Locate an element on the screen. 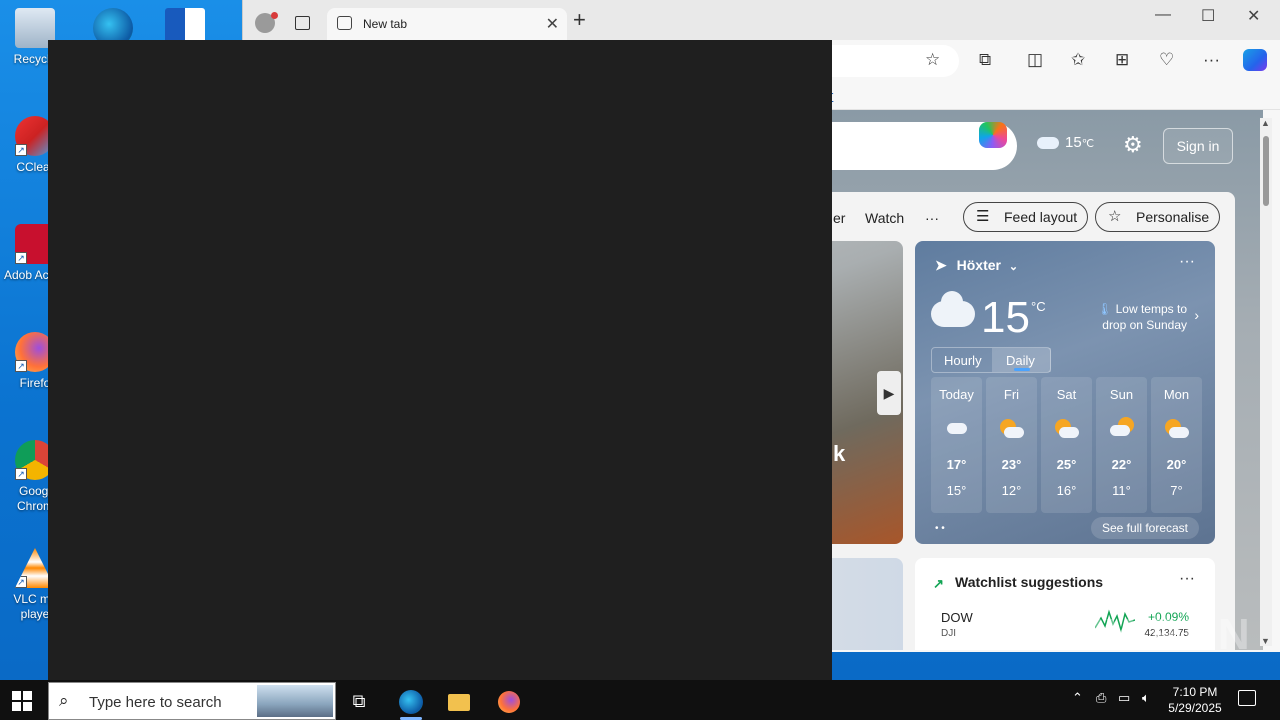 The image size is (1280, 720). page-scrollbar: ▲ ▼ is located at coordinates (1266, 382).